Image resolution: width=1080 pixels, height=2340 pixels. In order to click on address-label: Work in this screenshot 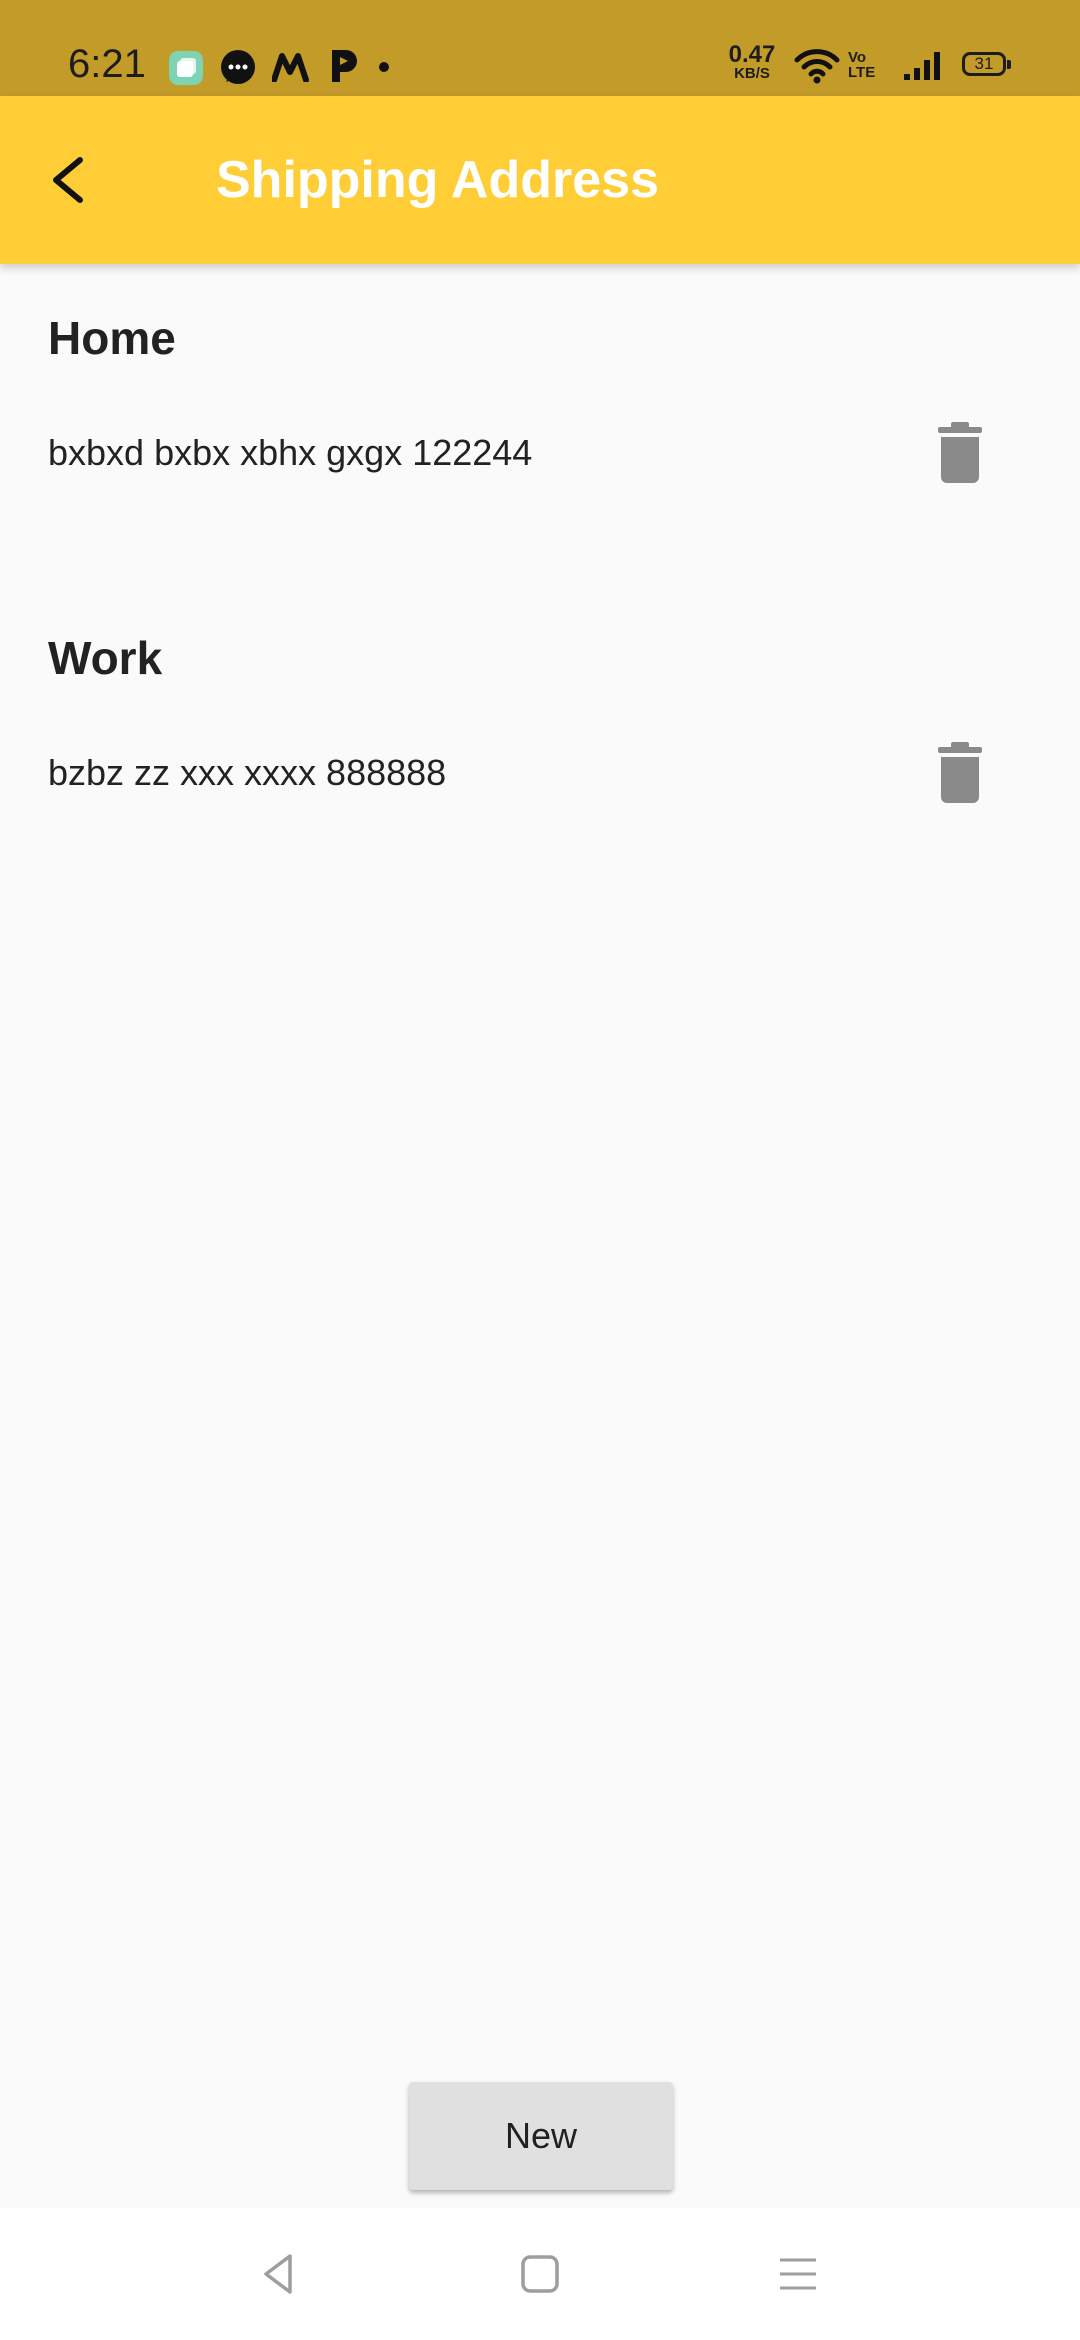, I will do `click(105, 658)`.